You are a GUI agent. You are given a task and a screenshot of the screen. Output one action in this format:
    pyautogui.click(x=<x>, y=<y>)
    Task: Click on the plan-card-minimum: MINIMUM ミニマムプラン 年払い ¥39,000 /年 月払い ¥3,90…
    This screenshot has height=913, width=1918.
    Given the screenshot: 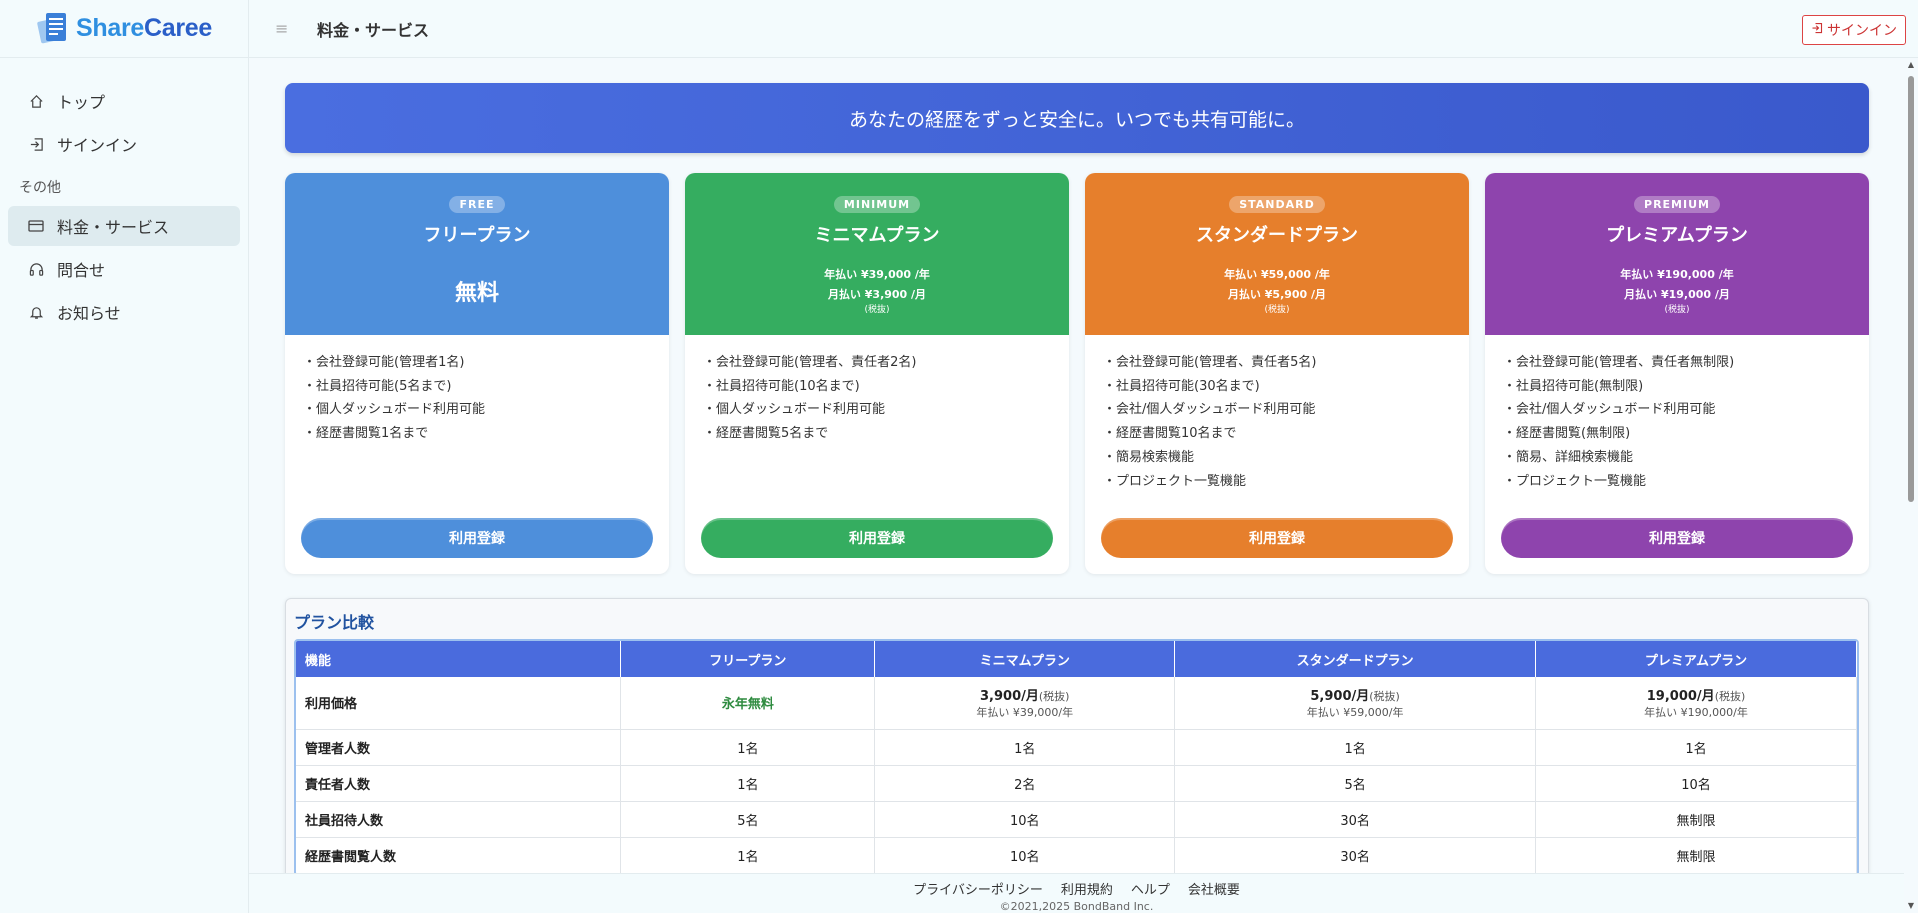 What is the action you would take?
    pyautogui.click(x=877, y=373)
    